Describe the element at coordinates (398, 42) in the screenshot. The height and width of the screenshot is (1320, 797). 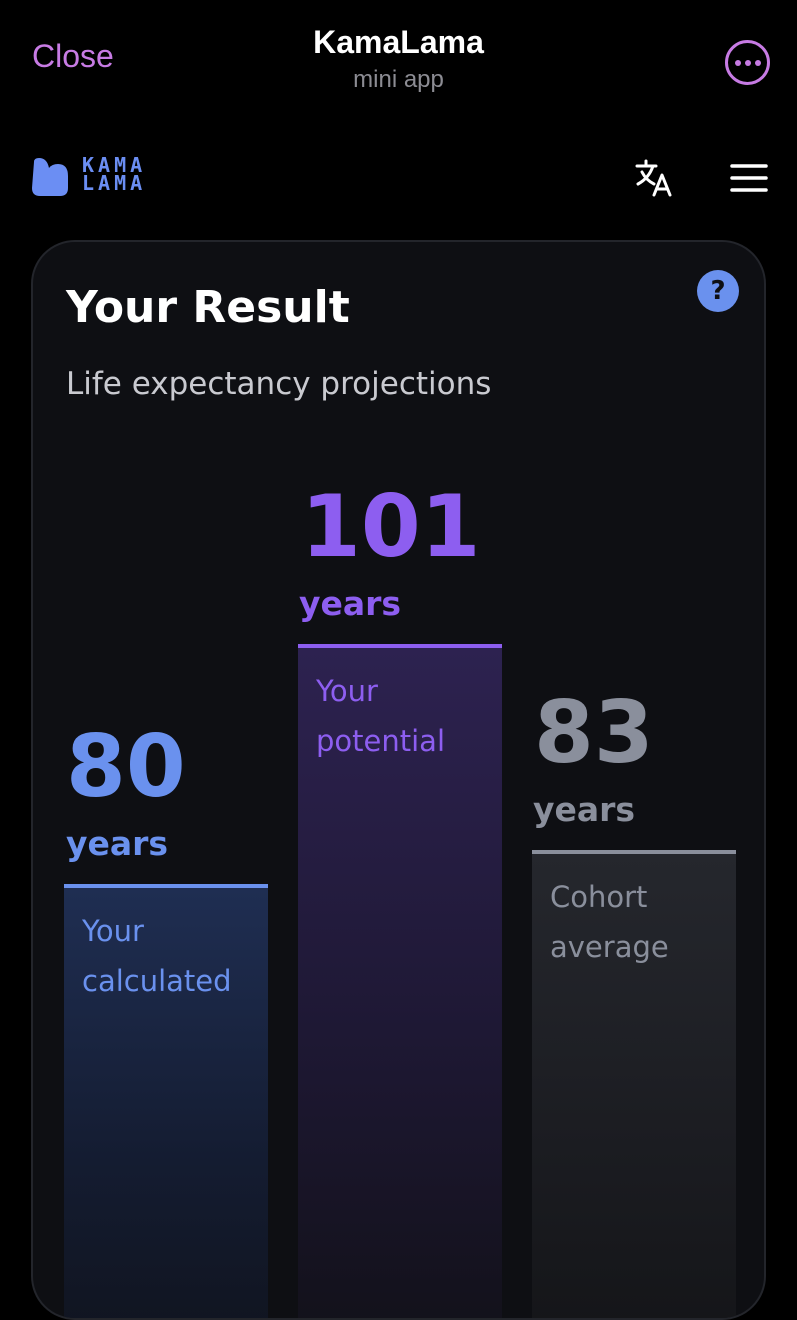
I see `app-title: KamaLama` at that location.